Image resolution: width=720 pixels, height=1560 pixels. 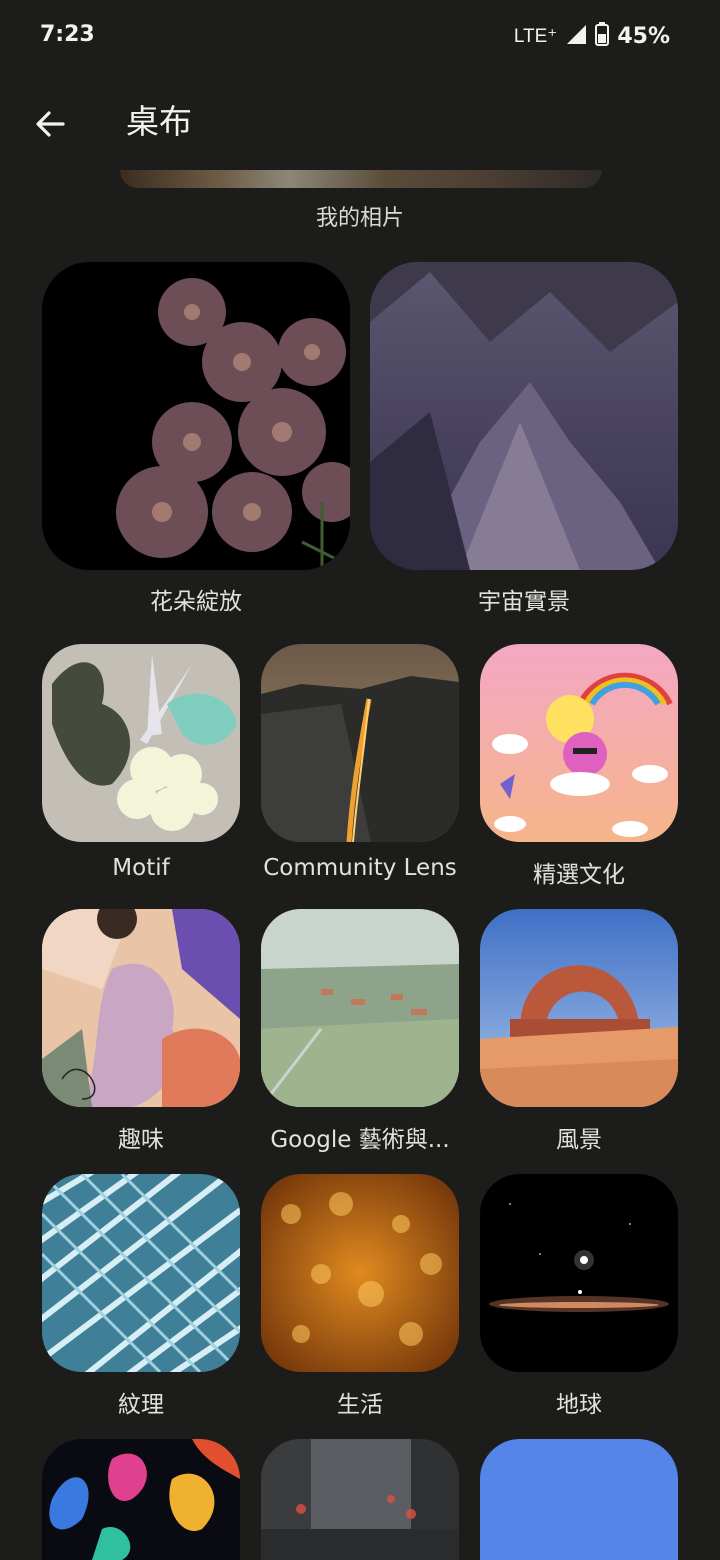 I want to click on signal-icon, so click(x=576, y=36).